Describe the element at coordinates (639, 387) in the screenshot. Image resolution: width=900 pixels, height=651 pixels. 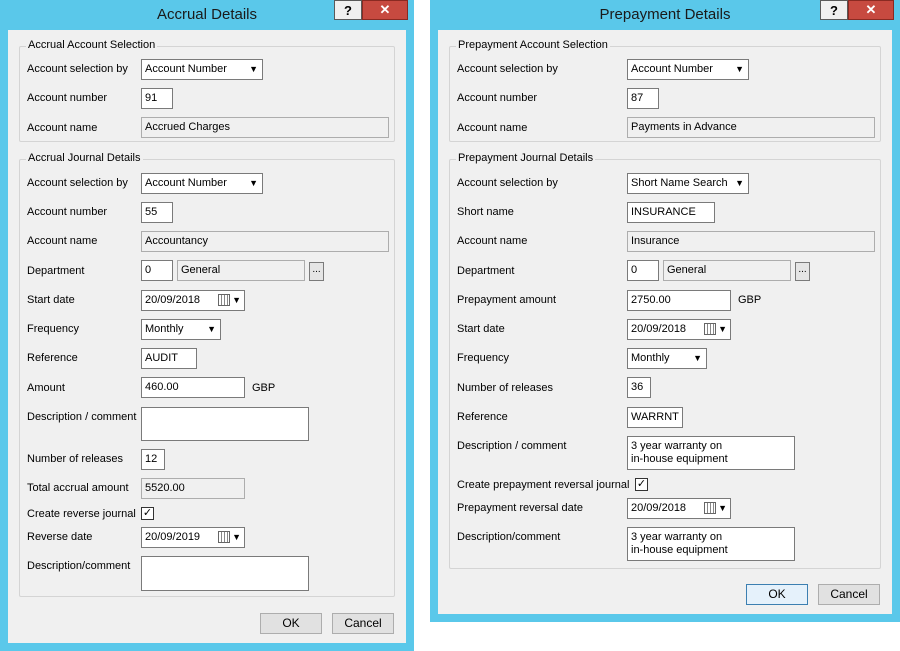
I see `releases-field: 36` at that location.